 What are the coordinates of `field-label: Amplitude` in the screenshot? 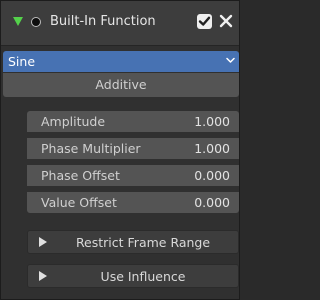 It's located at (73, 121).